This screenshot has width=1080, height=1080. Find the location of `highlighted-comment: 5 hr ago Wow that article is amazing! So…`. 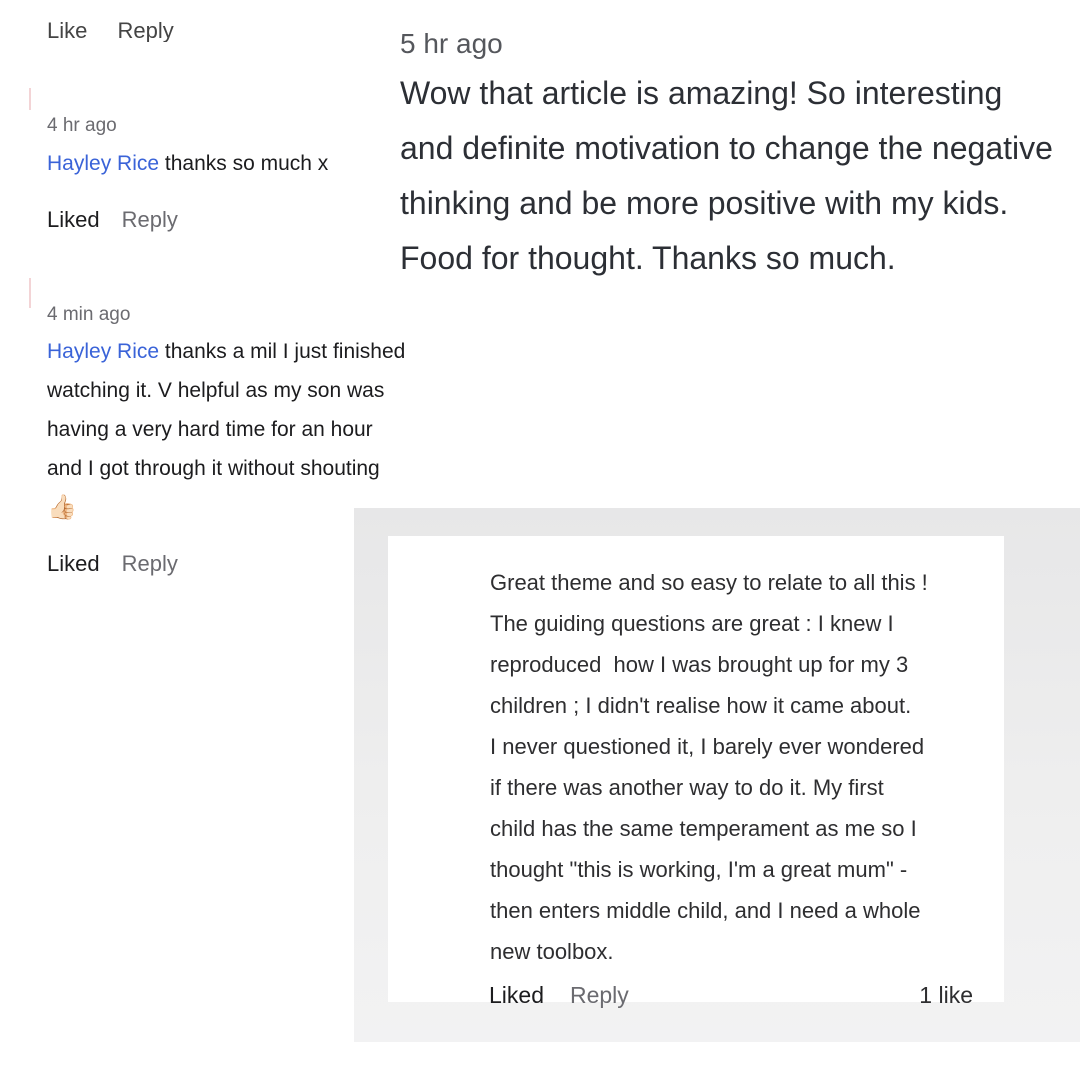

highlighted-comment: 5 hr ago Wow that article is amazing! So… is located at coordinates (730, 157).